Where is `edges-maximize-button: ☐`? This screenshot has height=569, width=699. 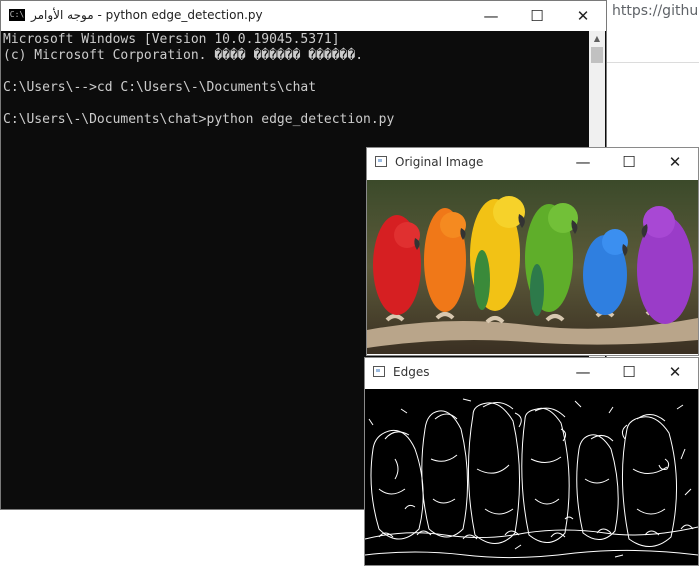
edges-maximize-button: ☐ is located at coordinates (629, 372).